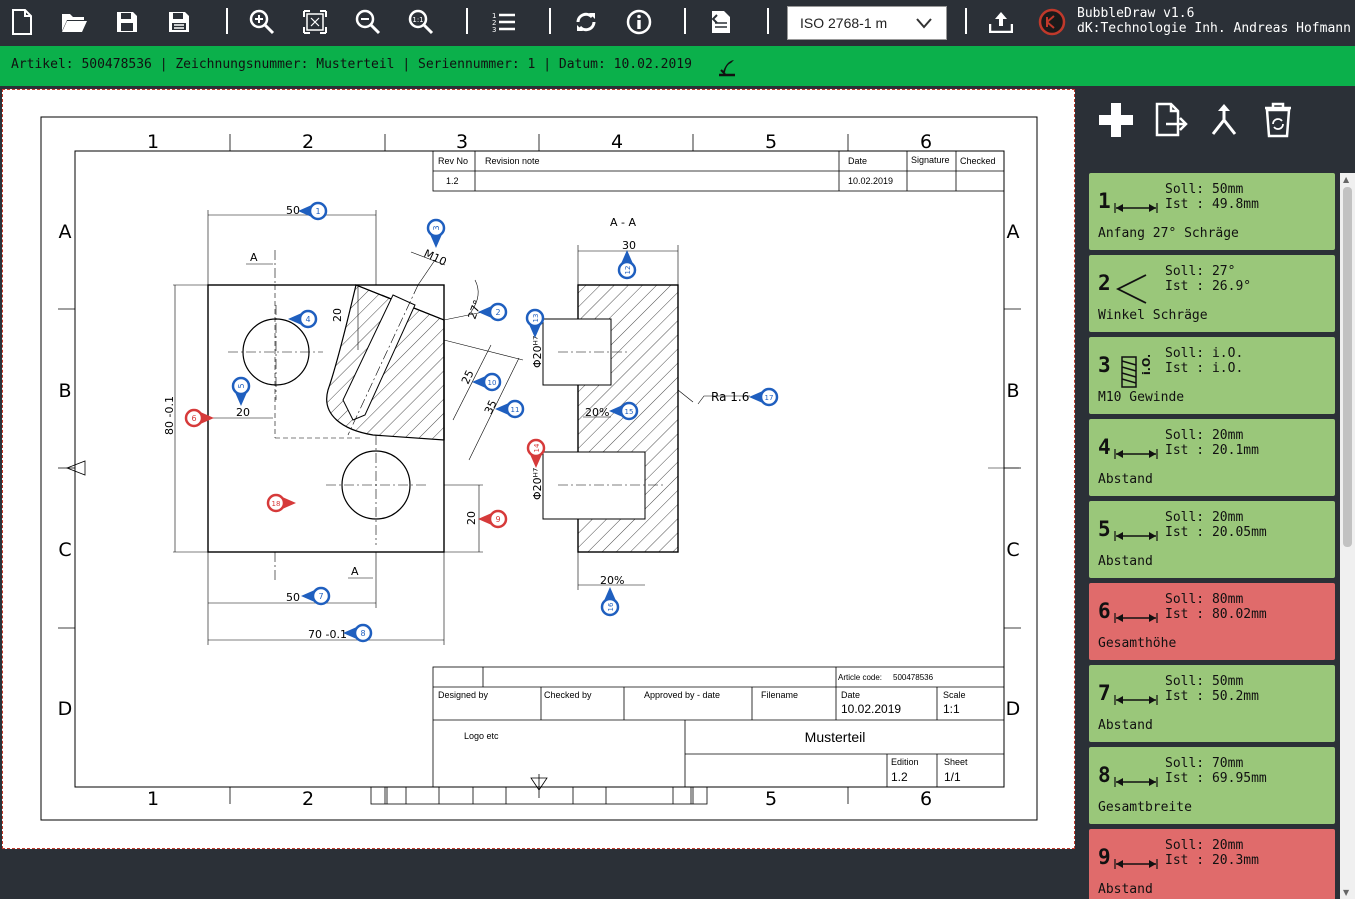 This screenshot has width=1355, height=899. Describe the element at coordinates (764, 397) in the screenshot. I see `measurement-bubble: 17` at that location.